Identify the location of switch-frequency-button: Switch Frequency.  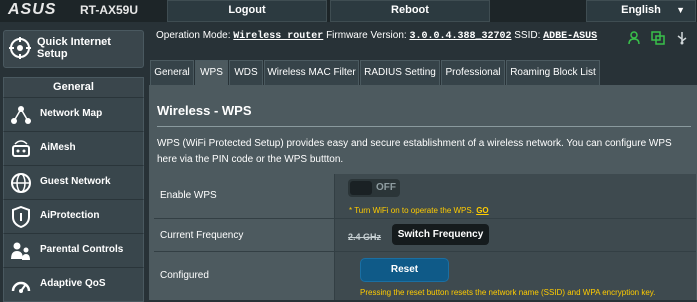
(440, 234).